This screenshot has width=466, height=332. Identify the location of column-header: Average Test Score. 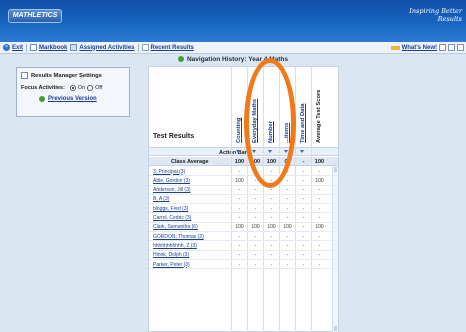
(319, 107).